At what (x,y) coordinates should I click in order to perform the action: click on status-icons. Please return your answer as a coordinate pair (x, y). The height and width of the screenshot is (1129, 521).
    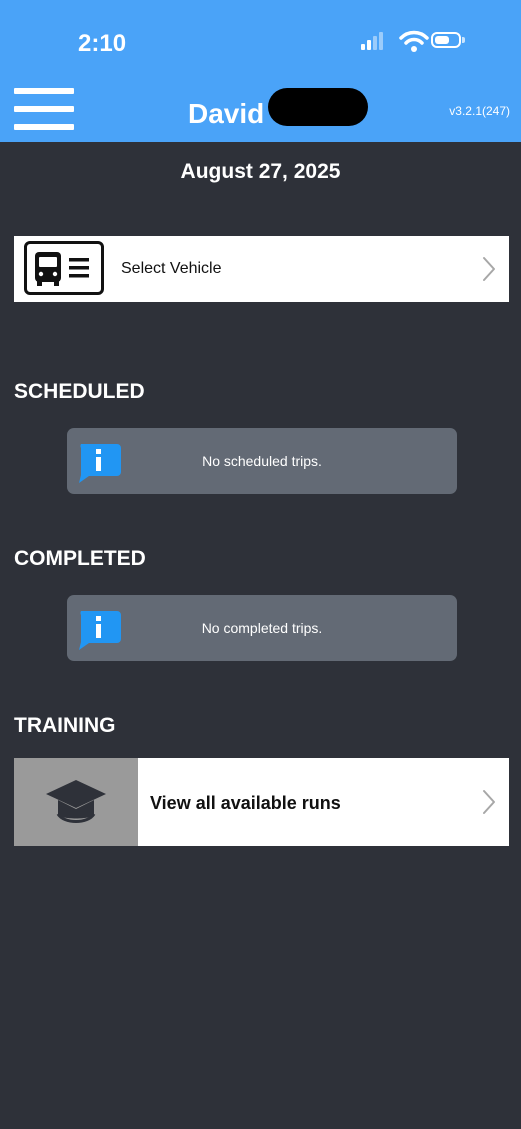
    Looking at the image, I should click on (416, 41).